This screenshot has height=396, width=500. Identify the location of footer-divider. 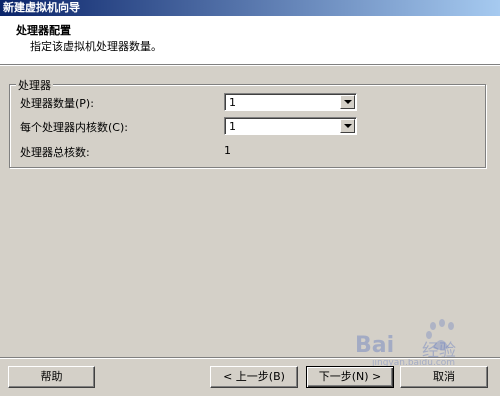
(250, 357).